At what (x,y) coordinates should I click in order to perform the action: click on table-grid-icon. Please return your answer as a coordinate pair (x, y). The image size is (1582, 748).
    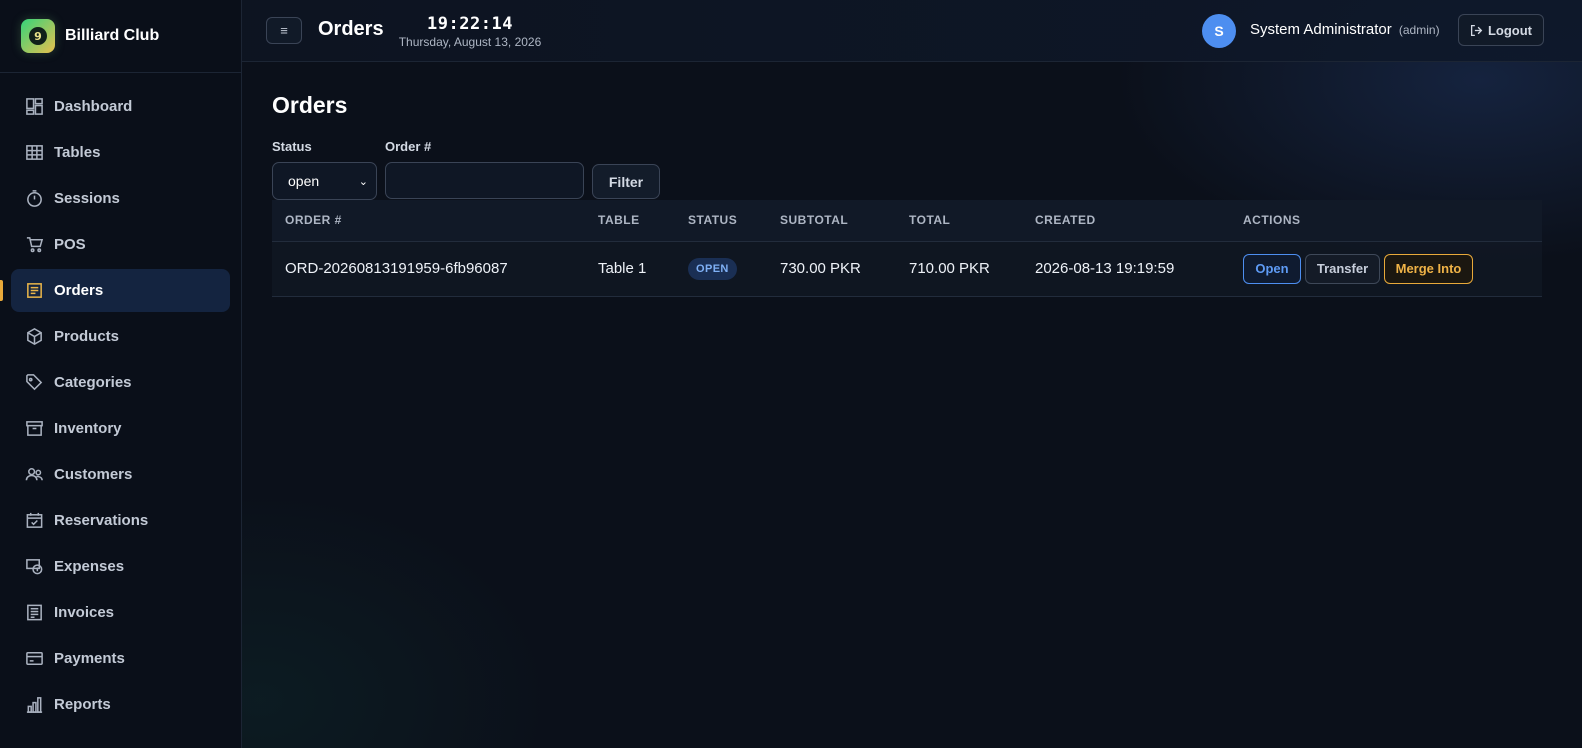
    Looking at the image, I should click on (34, 153).